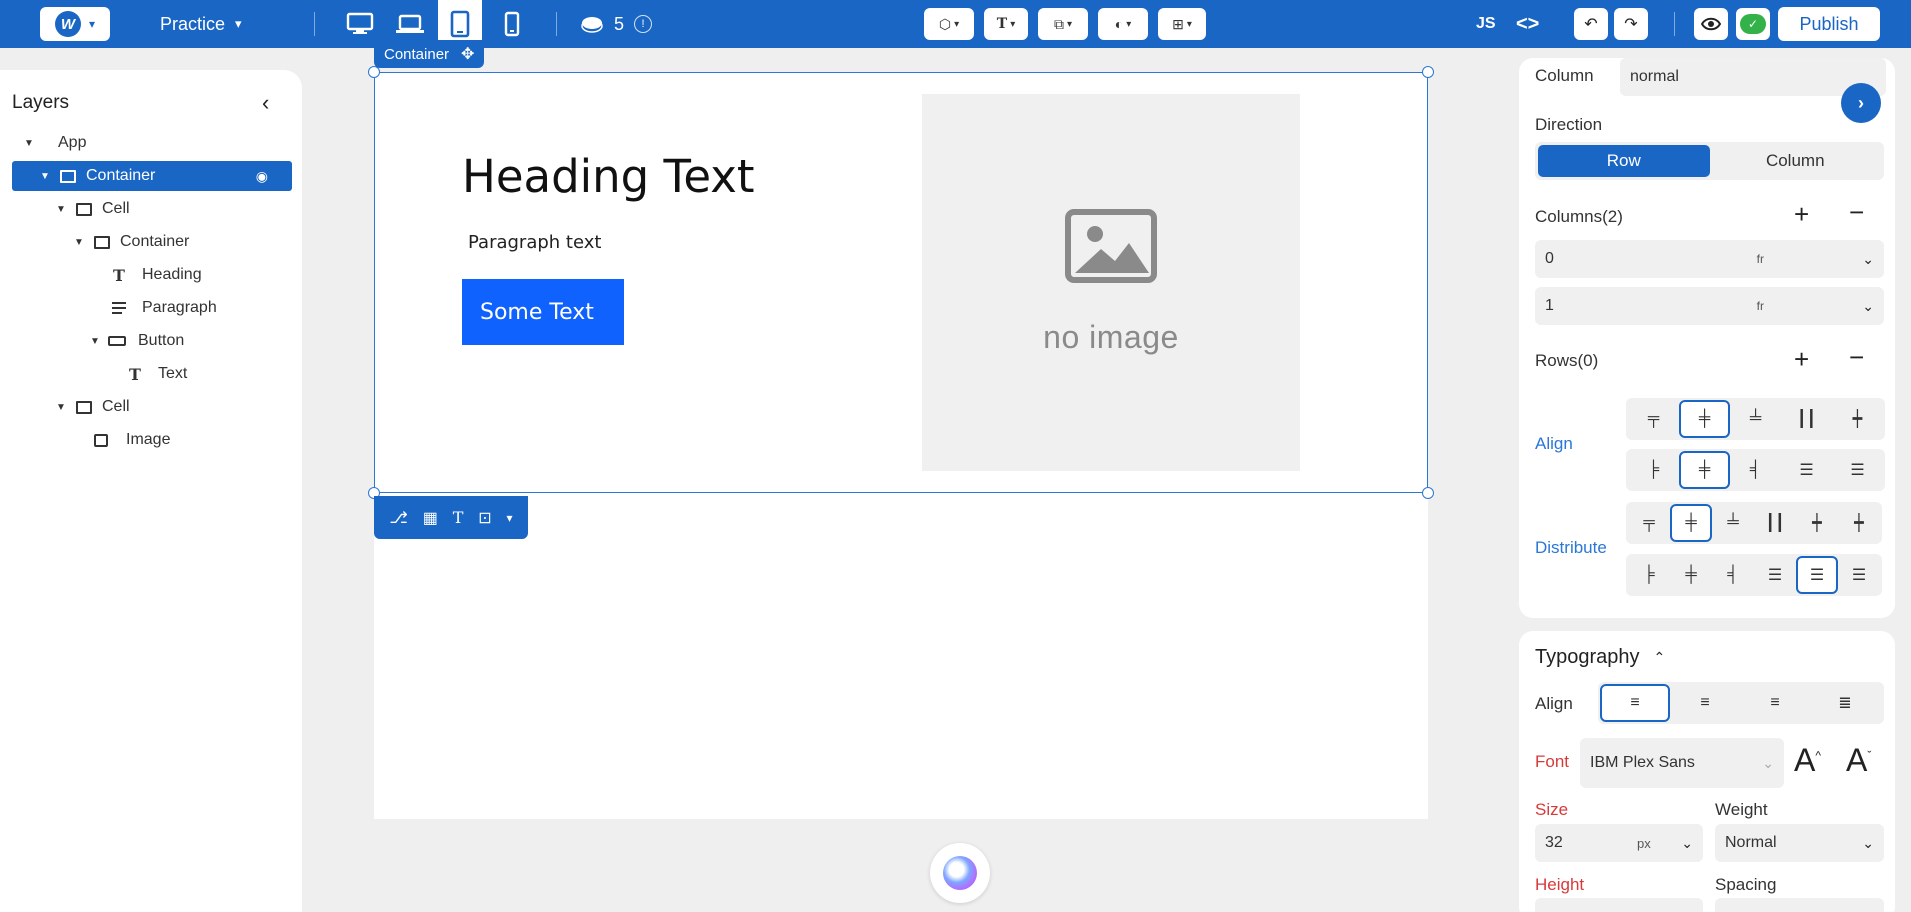 This screenshot has width=1911, height=912. I want to click on chevron-down-icon: ⌄, so click(1868, 258).